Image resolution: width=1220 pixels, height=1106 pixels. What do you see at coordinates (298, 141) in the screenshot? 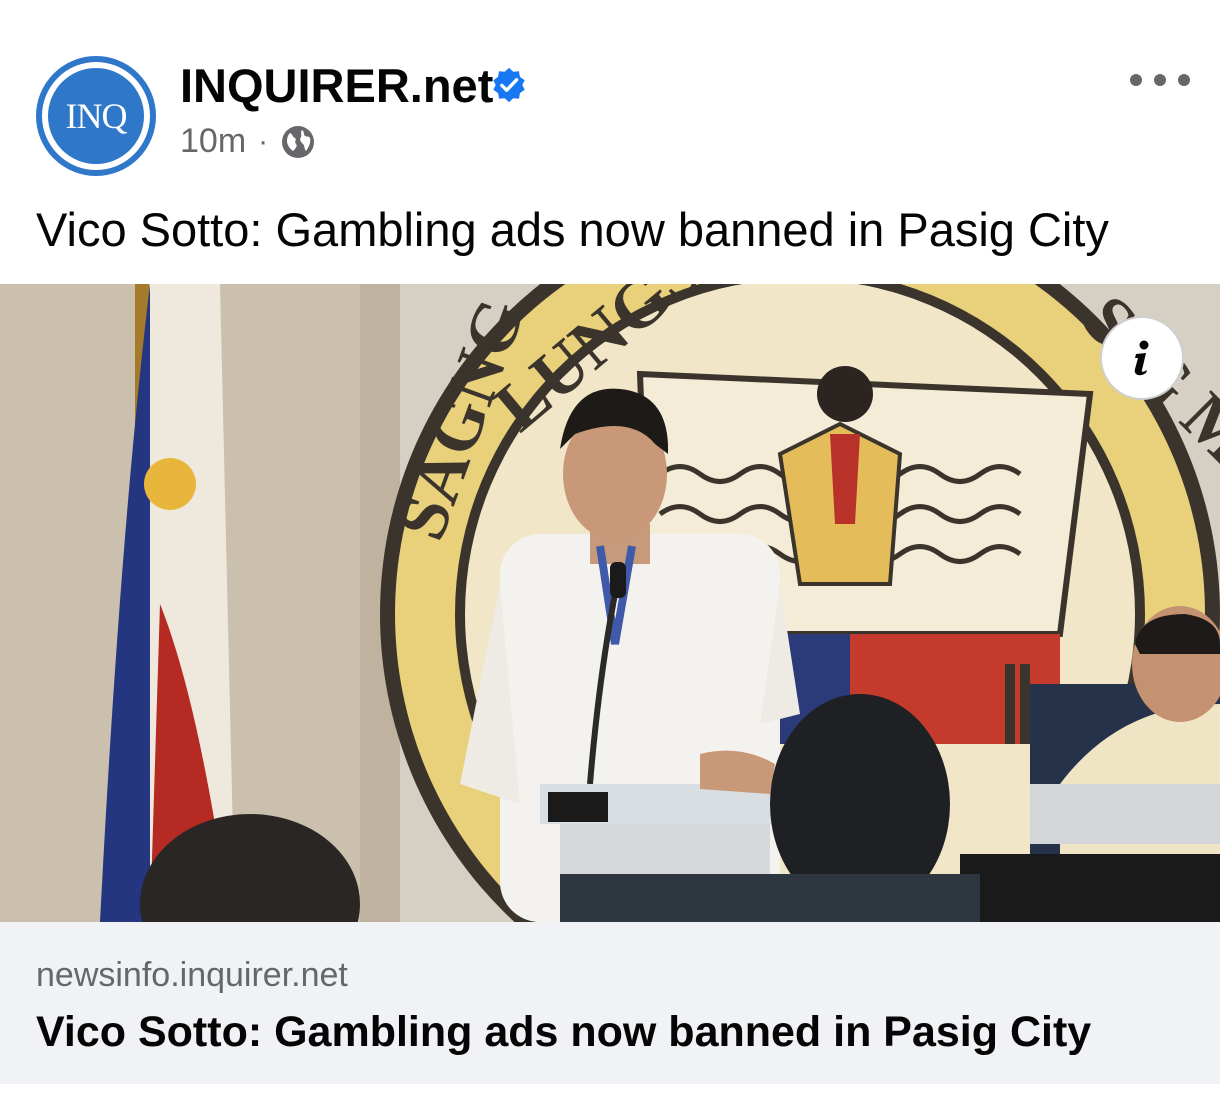
I see `globe-icon` at bounding box center [298, 141].